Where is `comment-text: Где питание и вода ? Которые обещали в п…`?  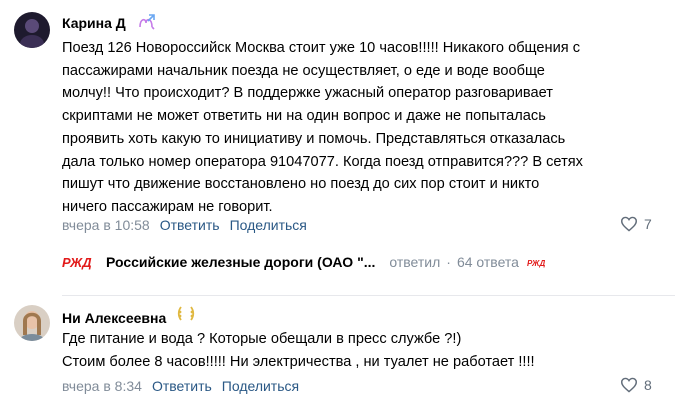
comment-text: Где питание и вода ? Которые обещали в п… is located at coordinates (298, 350).